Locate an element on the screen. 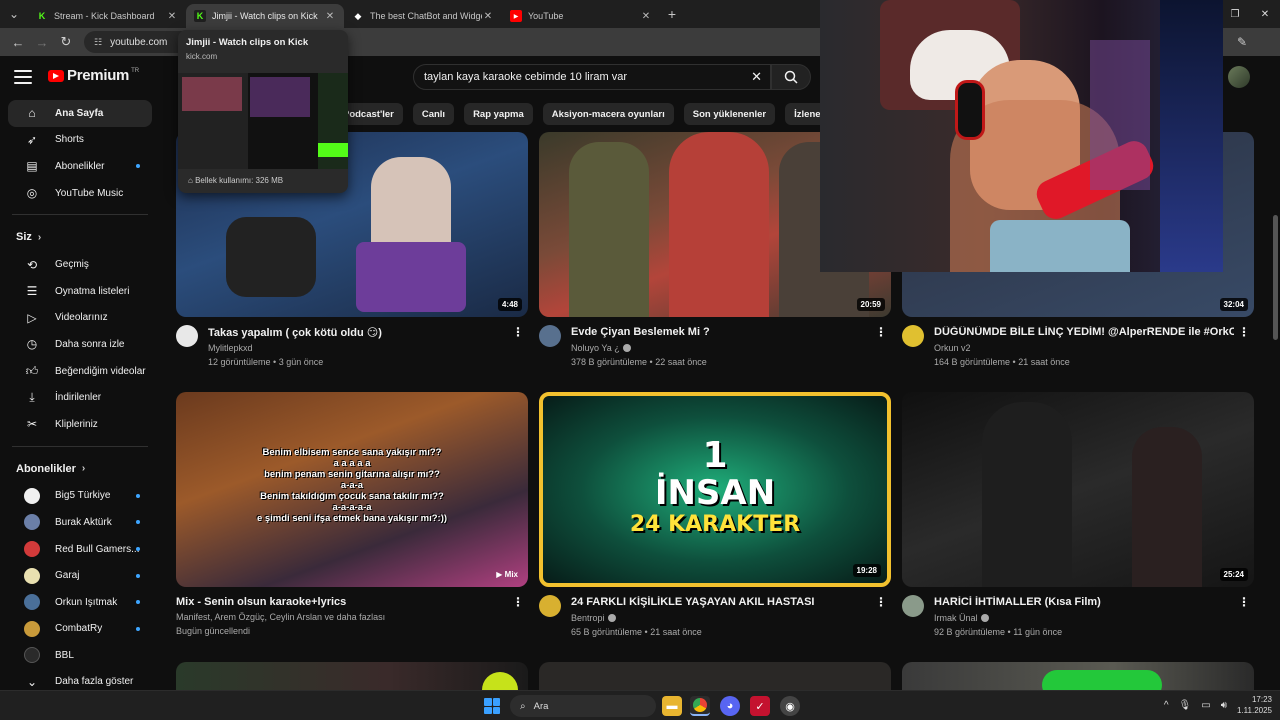 The height and width of the screenshot is (720, 1280). browser-tab: K Stream - Kick Dashboard ✕ is located at coordinates (107, 16).